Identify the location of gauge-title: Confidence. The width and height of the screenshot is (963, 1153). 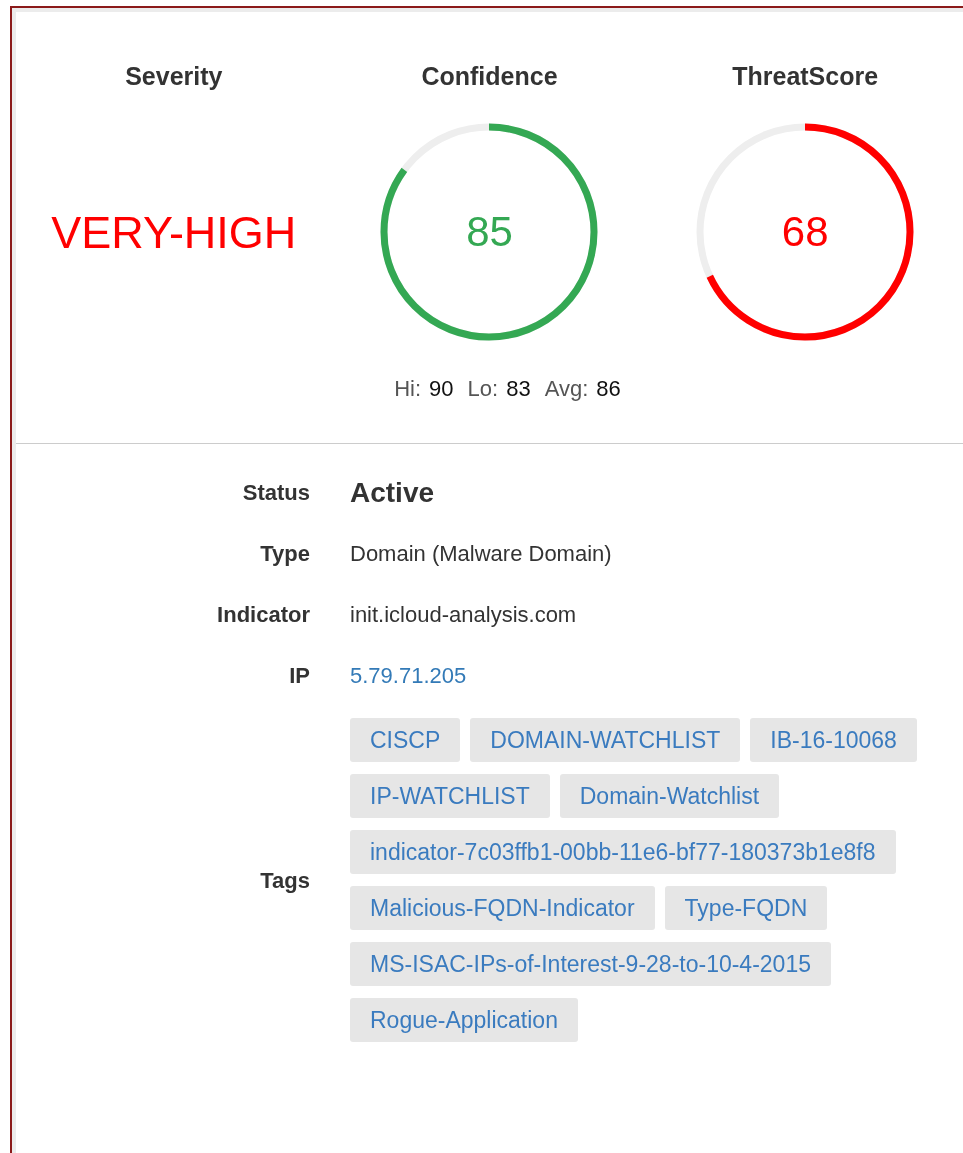
(489, 76).